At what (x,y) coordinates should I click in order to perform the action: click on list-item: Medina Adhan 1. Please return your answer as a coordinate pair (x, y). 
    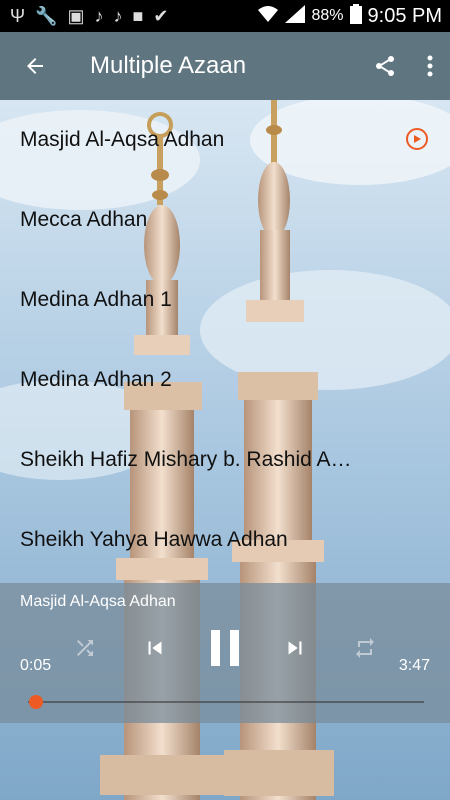
    Looking at the image, I should click on (225, 300).